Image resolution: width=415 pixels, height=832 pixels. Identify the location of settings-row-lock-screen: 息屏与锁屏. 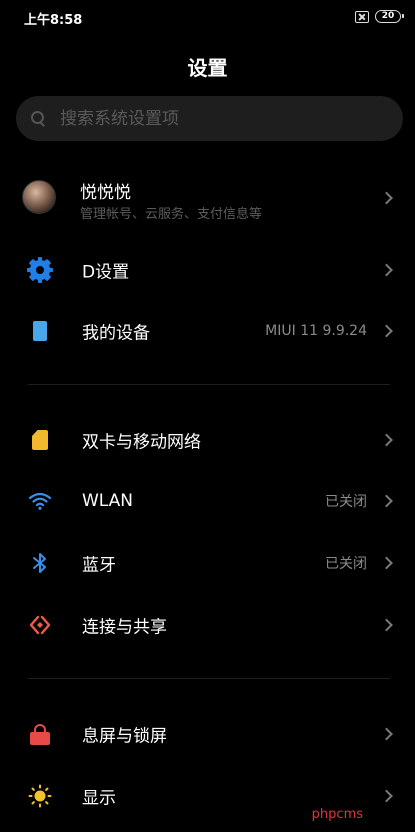
(207, 734).